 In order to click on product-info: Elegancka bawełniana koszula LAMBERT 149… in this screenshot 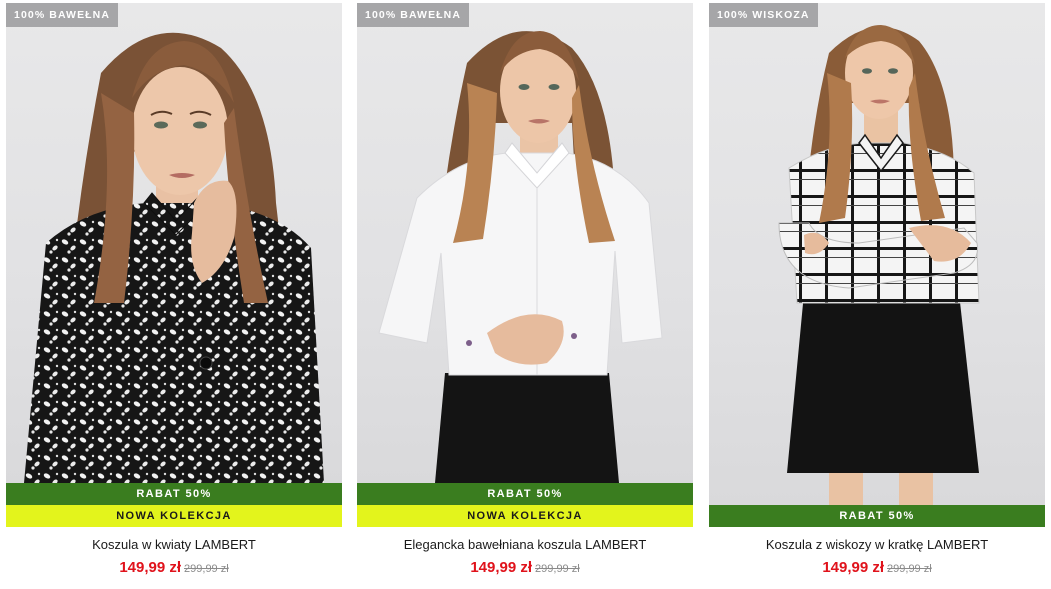, I will do `click(525, 557)`.